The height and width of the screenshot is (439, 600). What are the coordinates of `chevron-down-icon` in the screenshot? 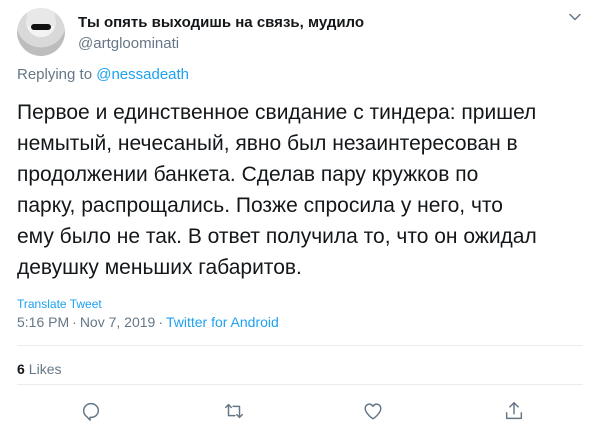 It's located at (575, 17).